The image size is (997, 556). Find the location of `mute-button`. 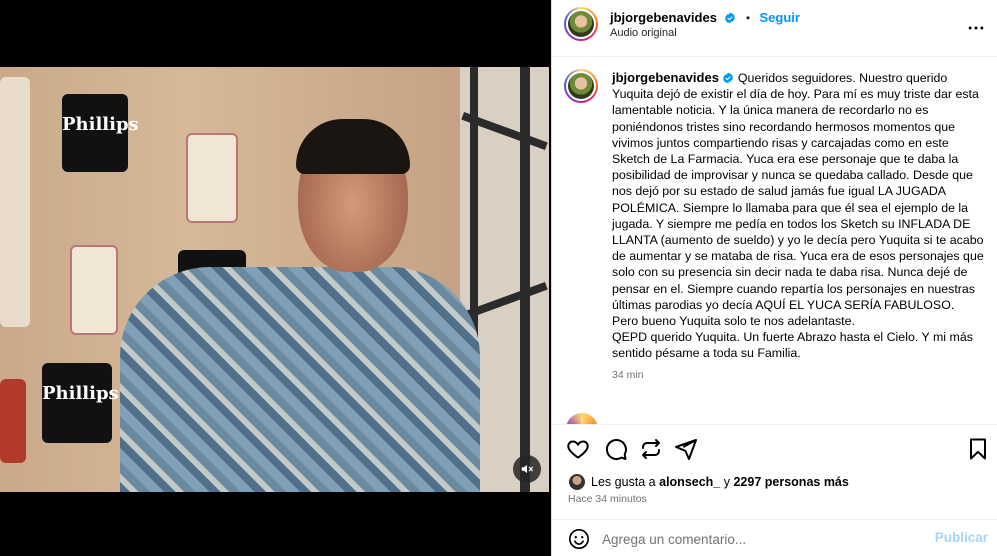

mute-button is located at coordinates (527, 469).